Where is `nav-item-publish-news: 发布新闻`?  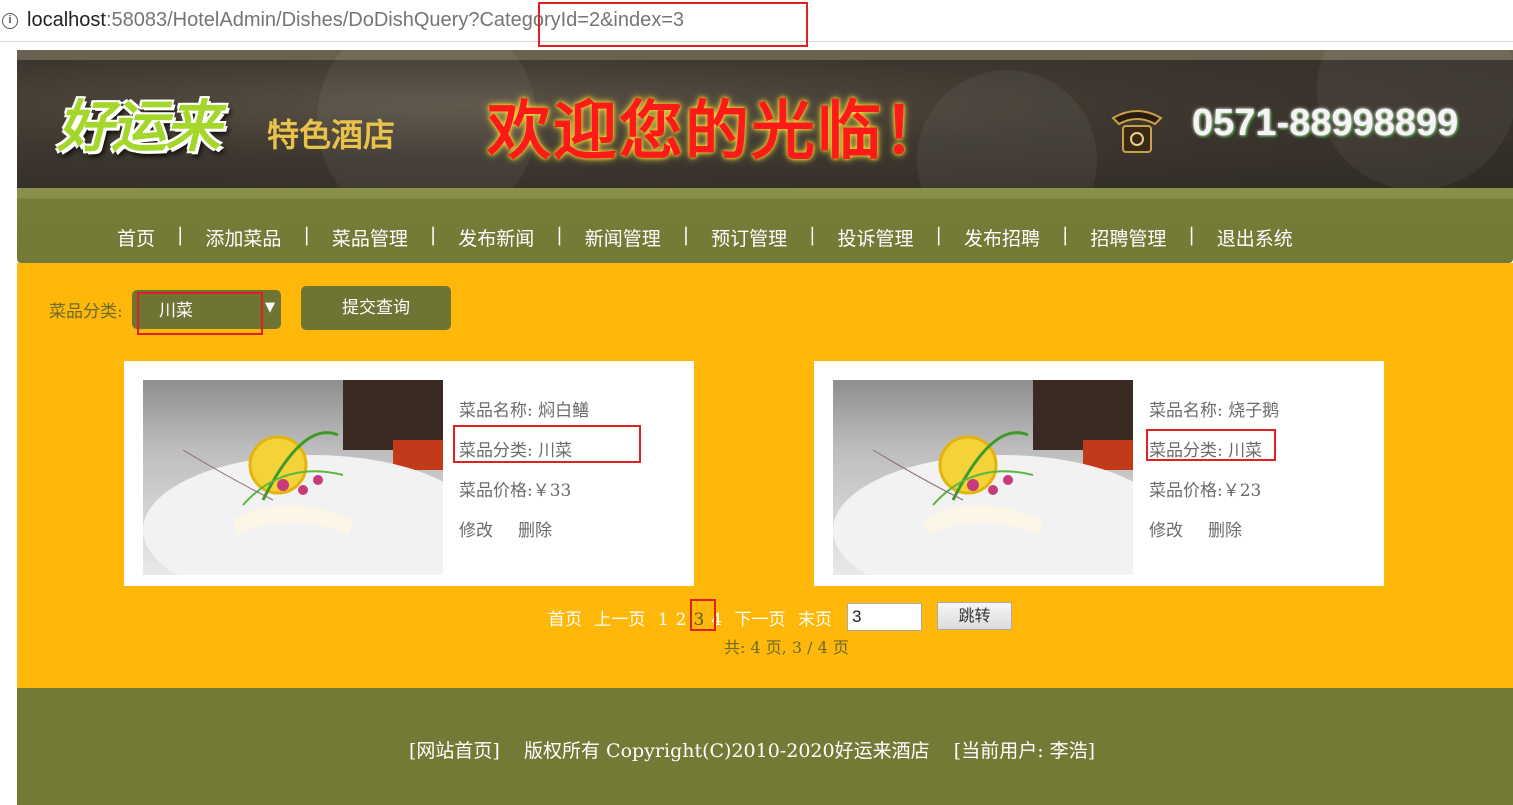
nav-item-publish-news: 发布新闻 is located at coordinates (496, 237).